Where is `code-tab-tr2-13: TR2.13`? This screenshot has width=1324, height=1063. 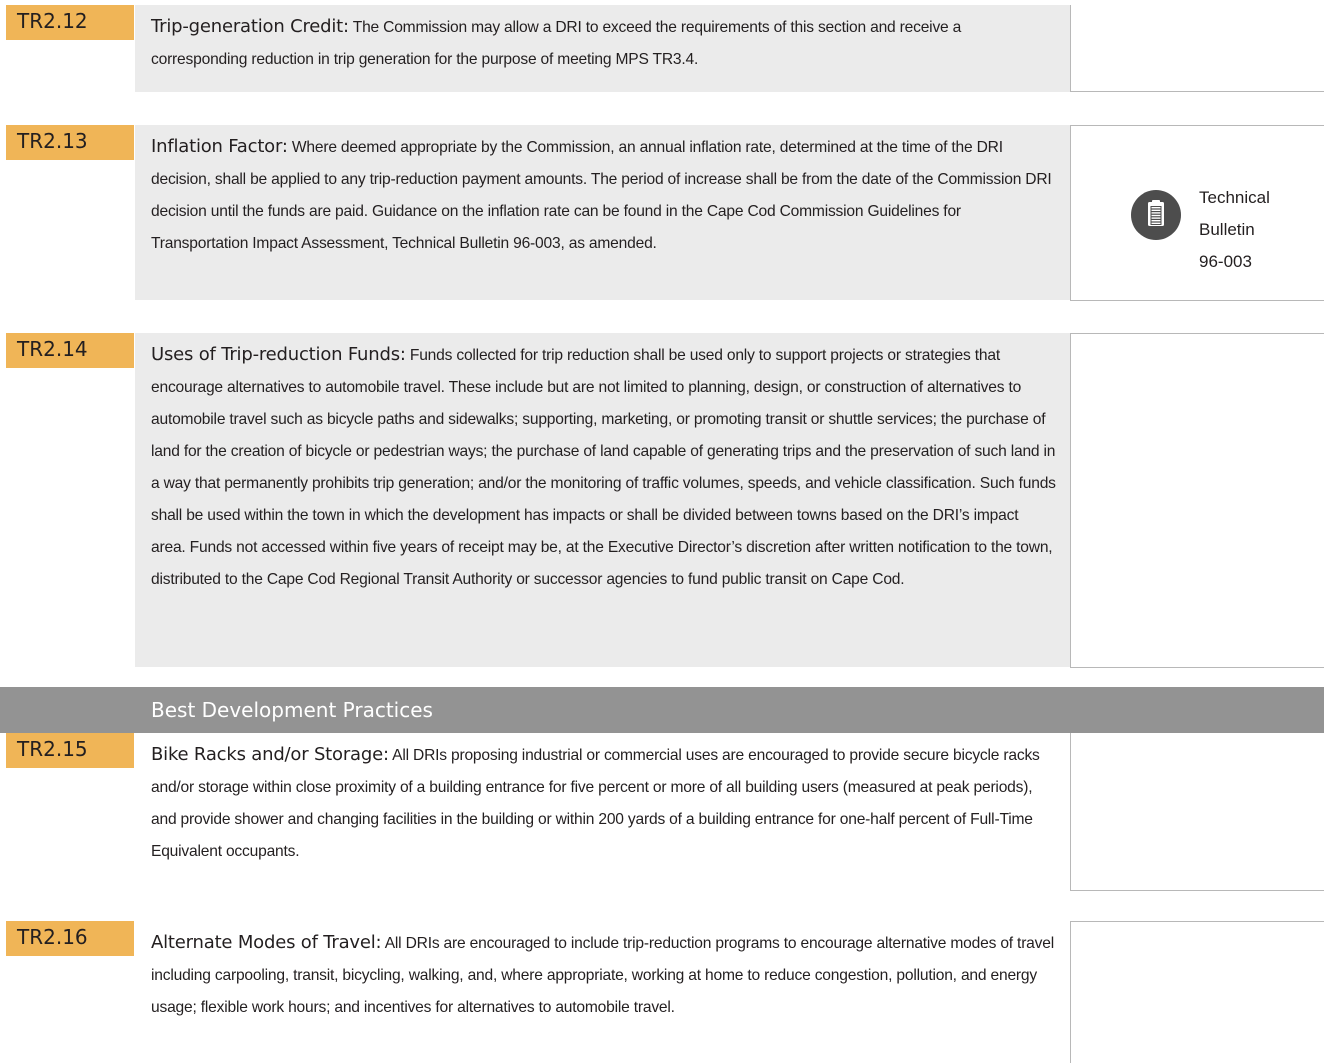 code-tab-tr2-13: TR2.13 is located at coordinates (70, 142).